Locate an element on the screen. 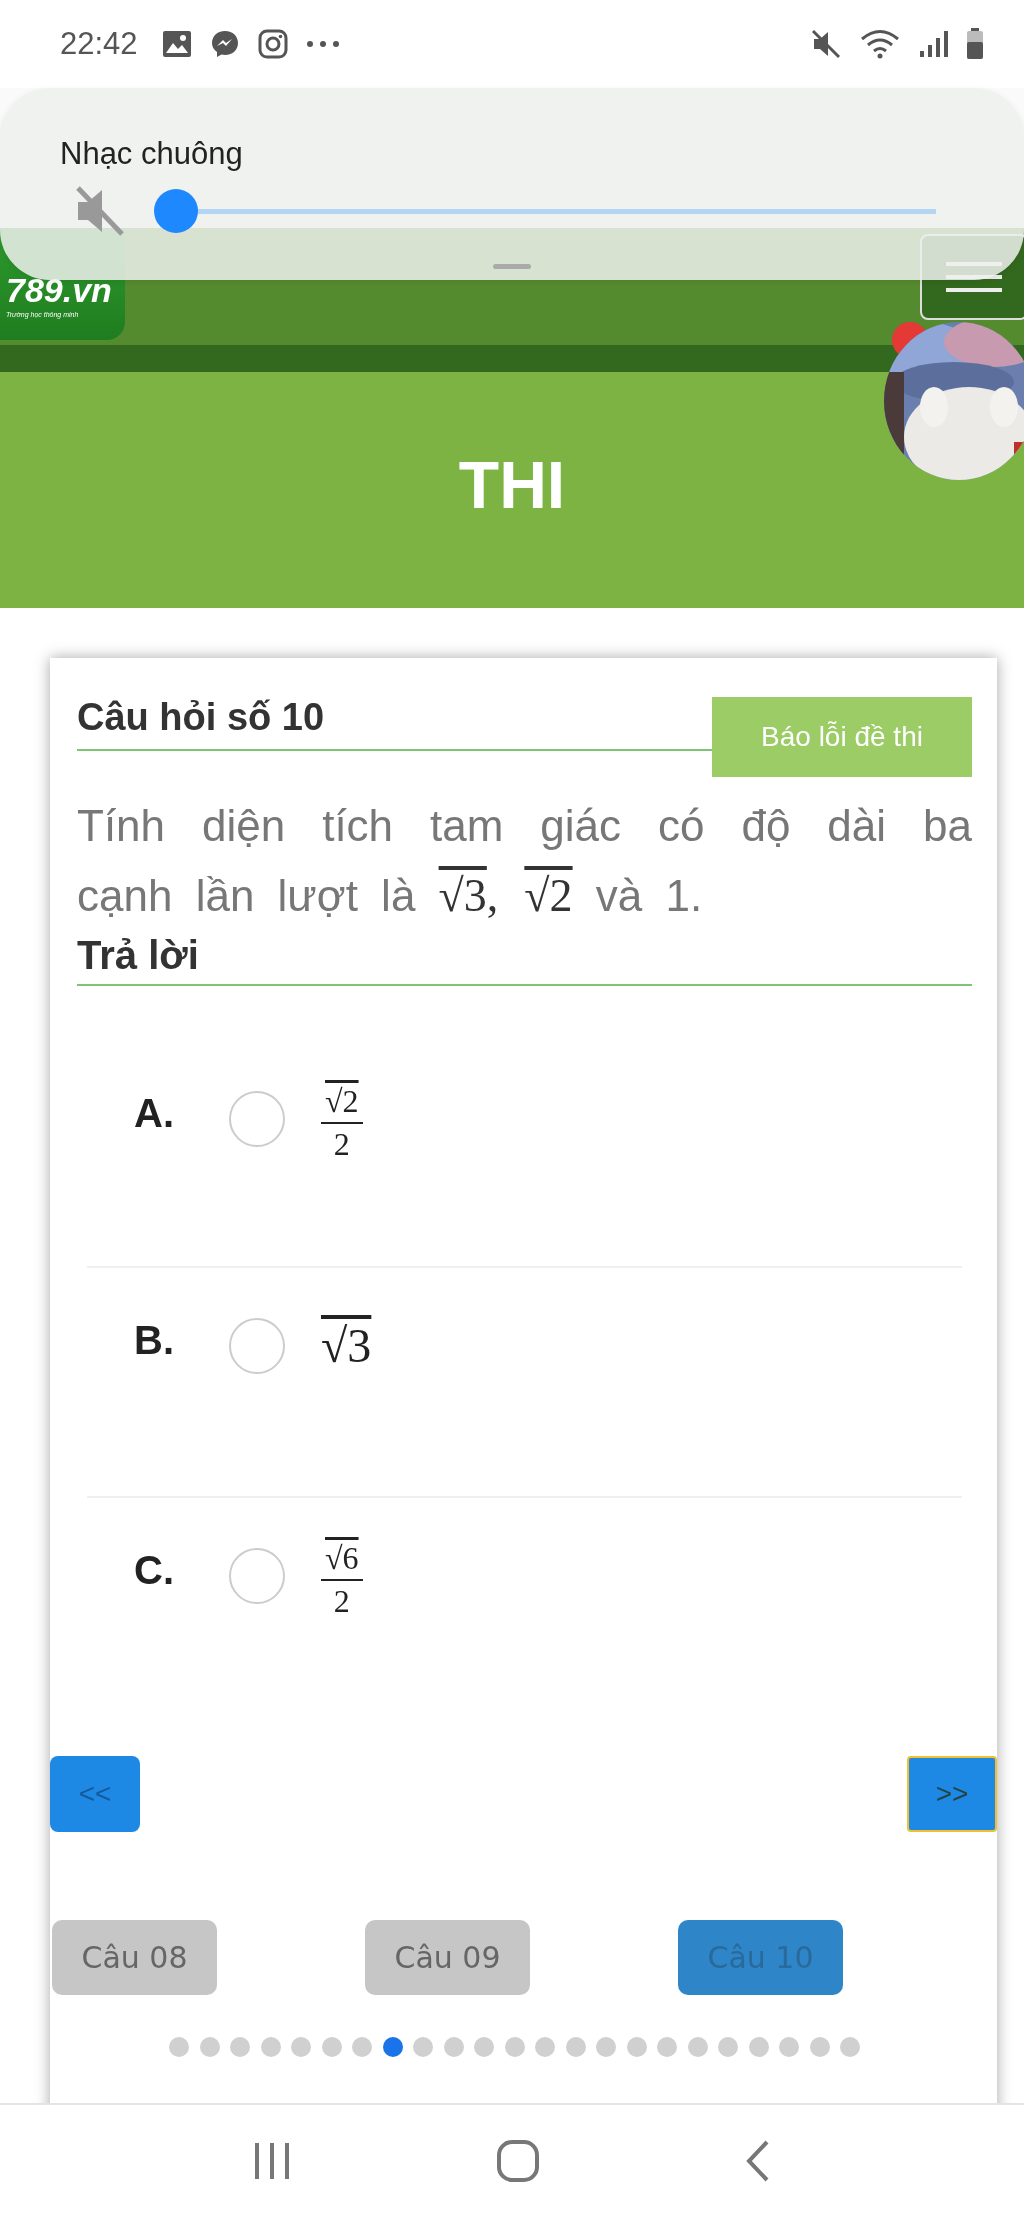  slider-thumb is located at coordinates (176, 211).